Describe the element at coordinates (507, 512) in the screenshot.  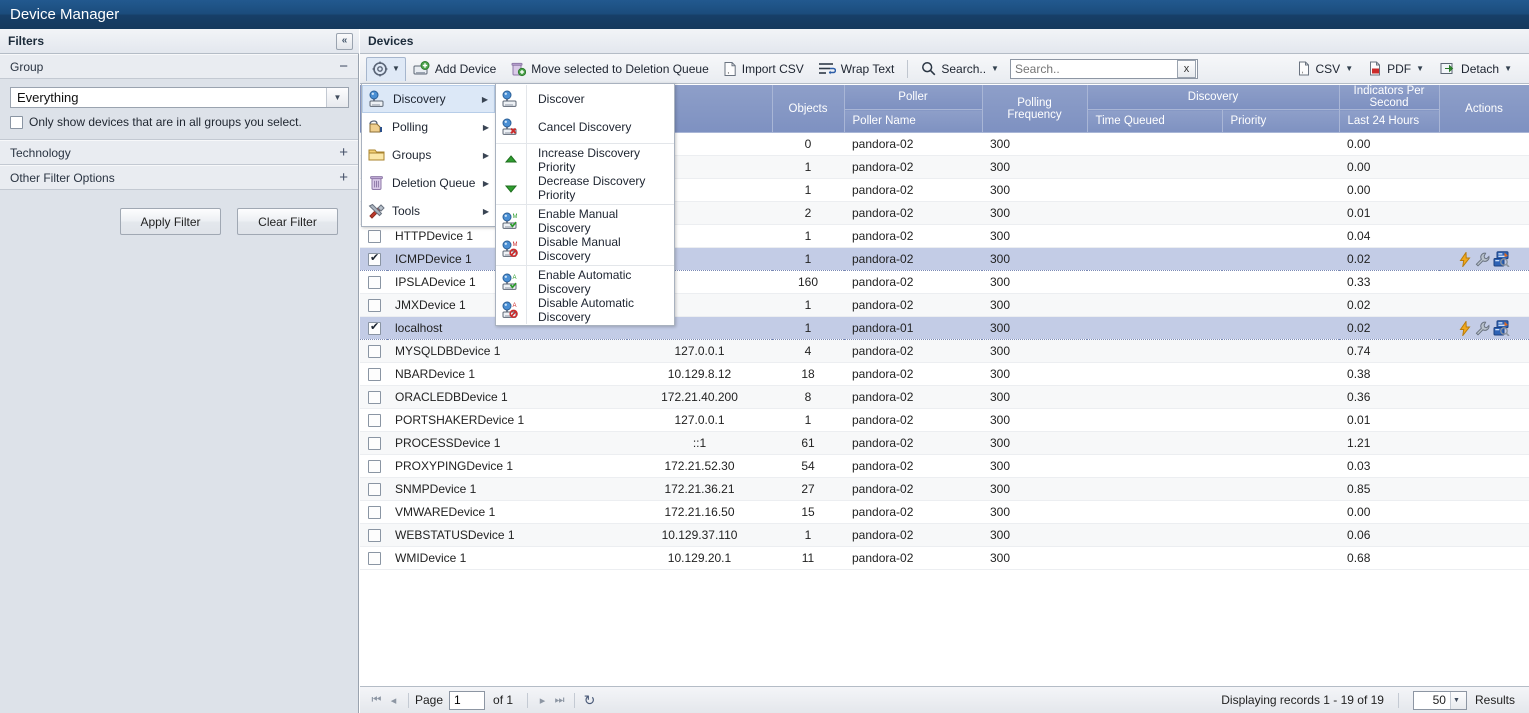
I see `cell-device-name: VMWAREDevice 1` at that location.